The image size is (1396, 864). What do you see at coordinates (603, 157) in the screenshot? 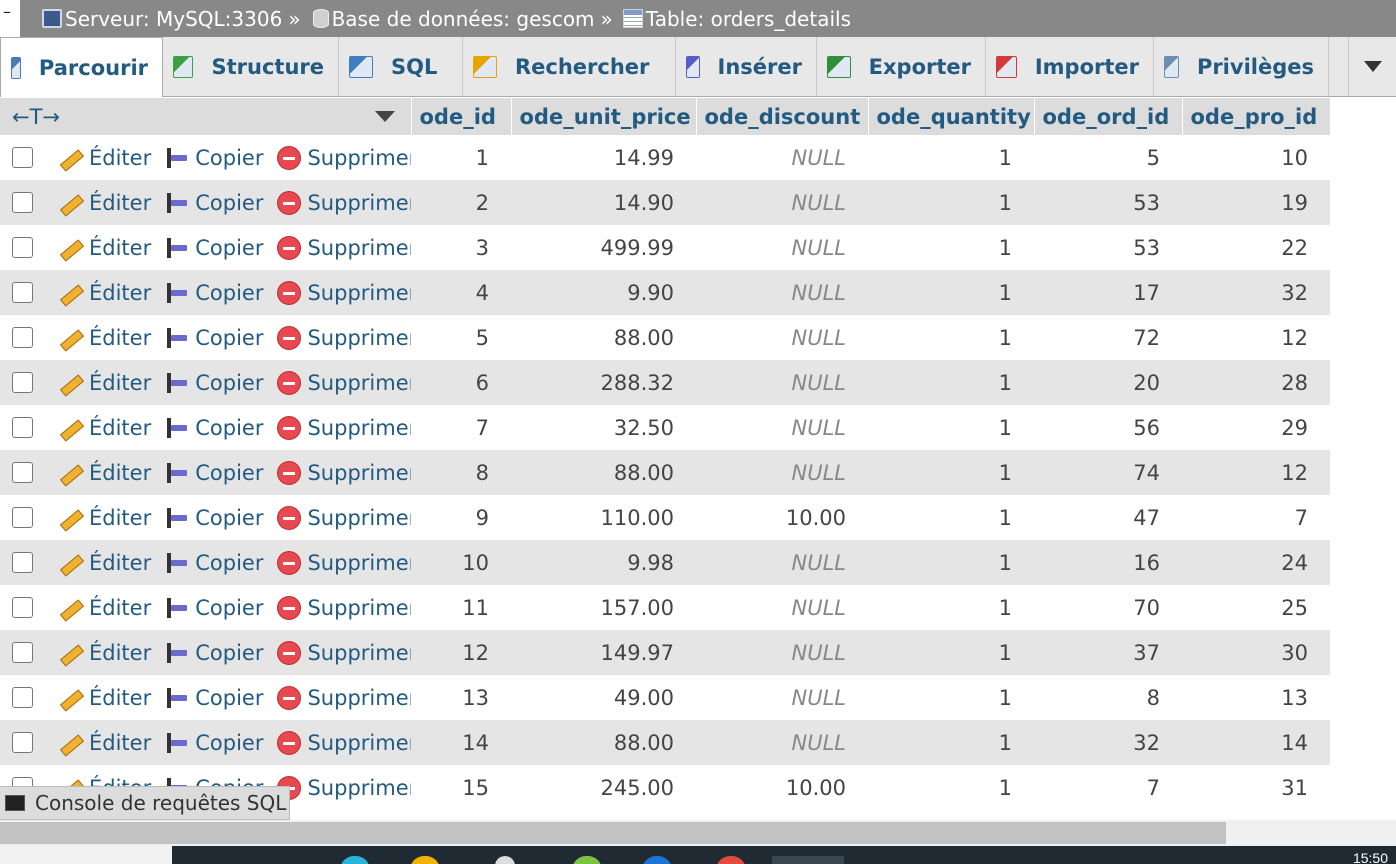
I see `cell-ode-unit-price: 14.99` at bounding box center [603, 157].